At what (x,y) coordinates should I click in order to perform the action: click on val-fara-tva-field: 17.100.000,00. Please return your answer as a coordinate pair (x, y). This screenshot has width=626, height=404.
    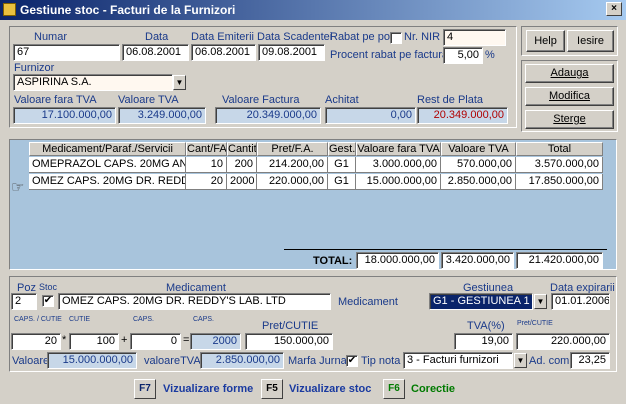
    Looking at the image, I should click on (64, 115).